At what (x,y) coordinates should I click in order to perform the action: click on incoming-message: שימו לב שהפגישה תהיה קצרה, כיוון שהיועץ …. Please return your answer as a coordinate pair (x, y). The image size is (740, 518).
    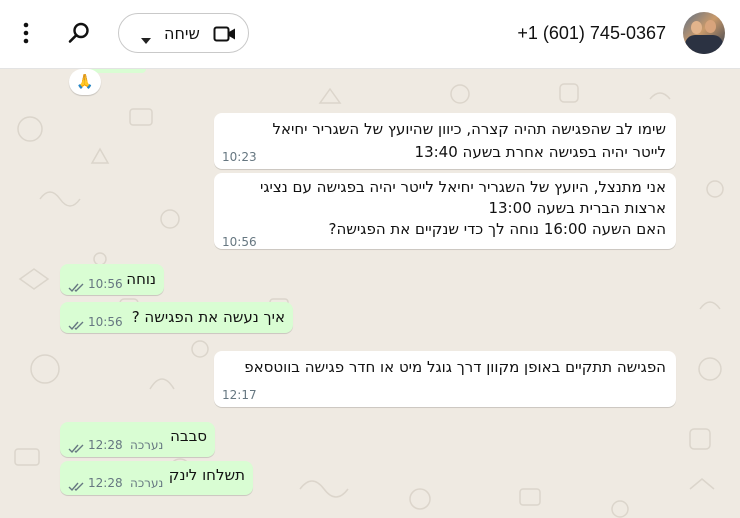
    Looking at the image, I should click on (445, 141).